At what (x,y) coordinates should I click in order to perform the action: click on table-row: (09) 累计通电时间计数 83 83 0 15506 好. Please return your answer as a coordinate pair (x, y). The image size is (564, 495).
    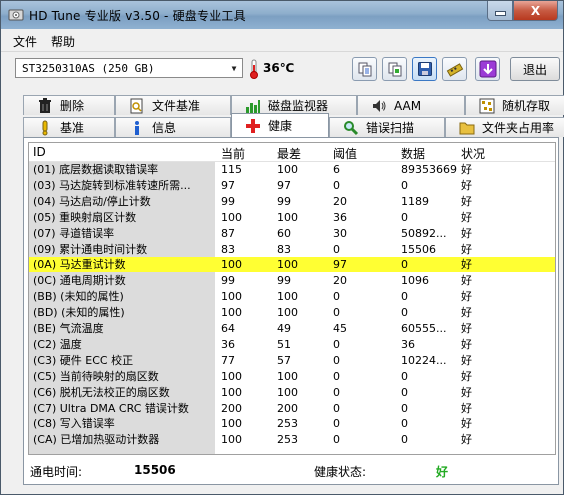
    Looking at the image, I should click on (292, 249).